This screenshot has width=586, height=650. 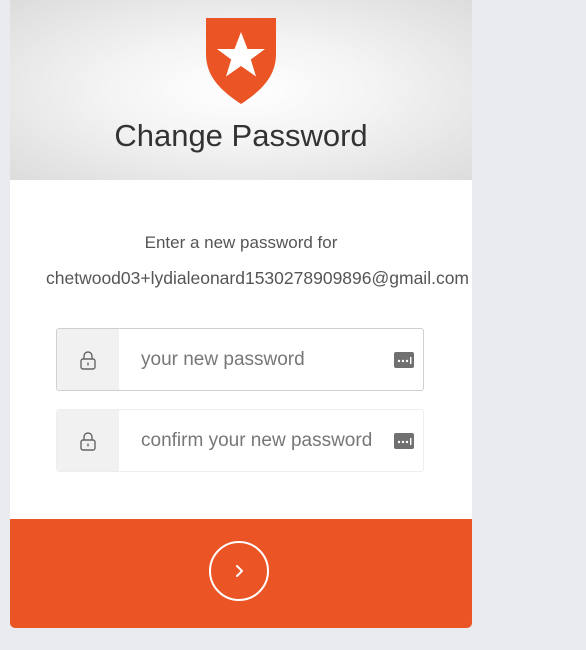 I want to click on submit-circle, so click(x=239, y=571).